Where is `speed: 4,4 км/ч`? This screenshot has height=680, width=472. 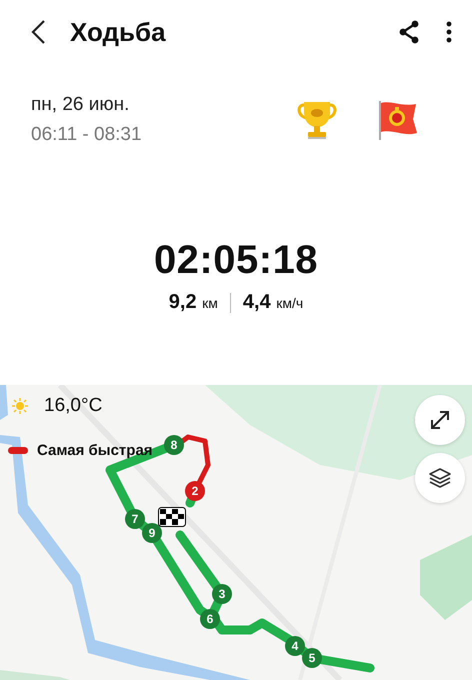 speed: 4,4 км/ч is located at coordinates (273, 302).